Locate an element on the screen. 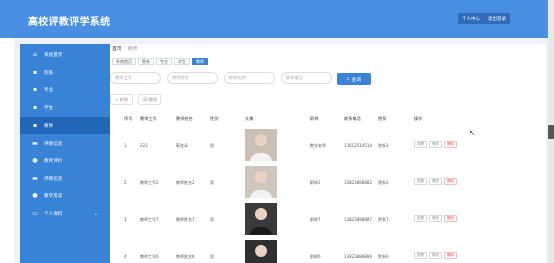 The width and height of the screenshot is (554, 263). sidebar-item-label: 教师评价 is located at coordinates (53, 161).